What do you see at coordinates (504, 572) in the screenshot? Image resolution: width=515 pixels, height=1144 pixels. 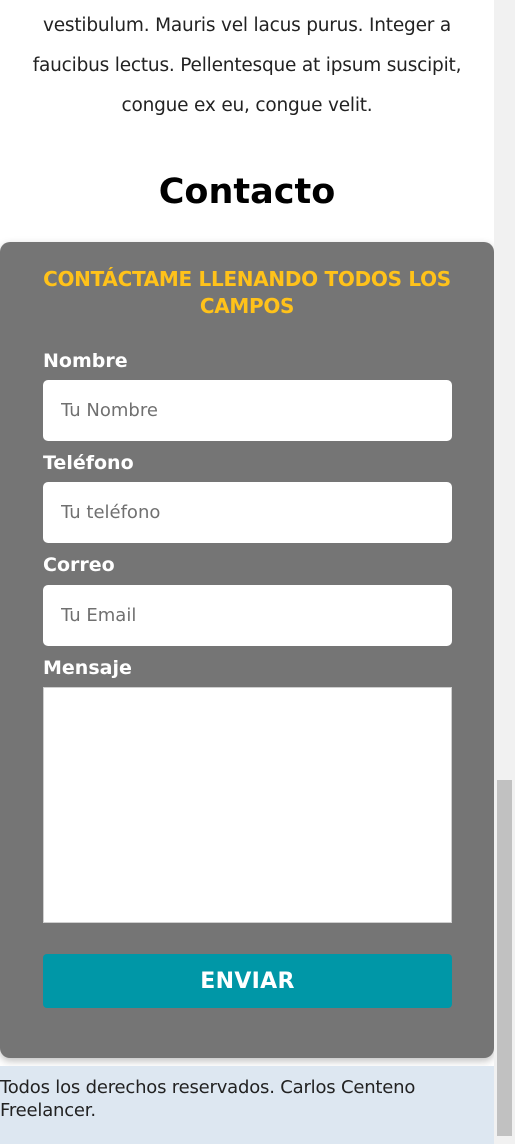 I see `scrollbar-track` at bounding box center [504, 572].